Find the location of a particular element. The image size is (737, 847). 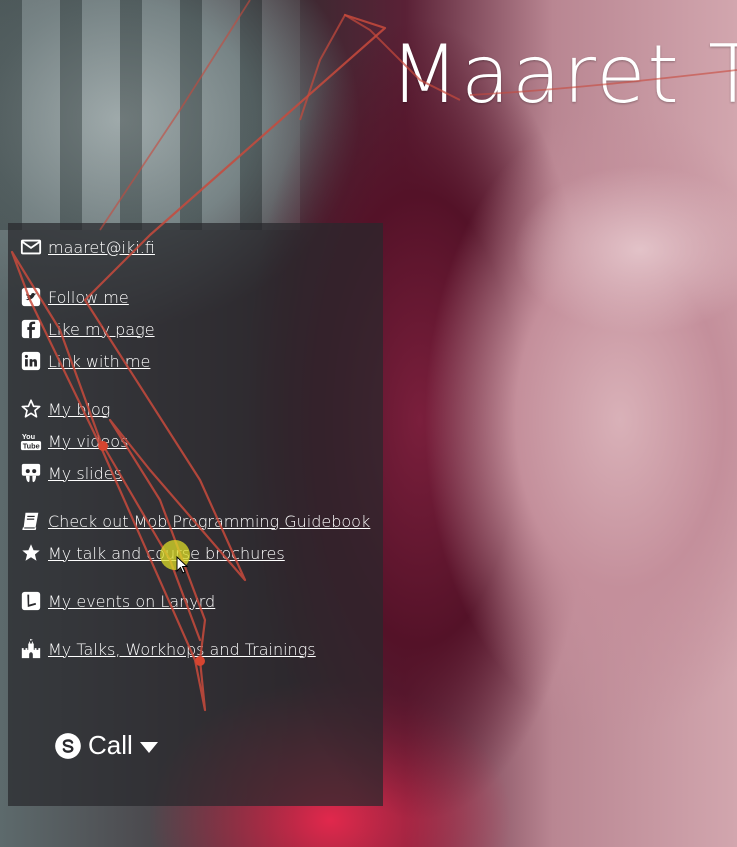

castle-icon is located at coordinates (31, 649).